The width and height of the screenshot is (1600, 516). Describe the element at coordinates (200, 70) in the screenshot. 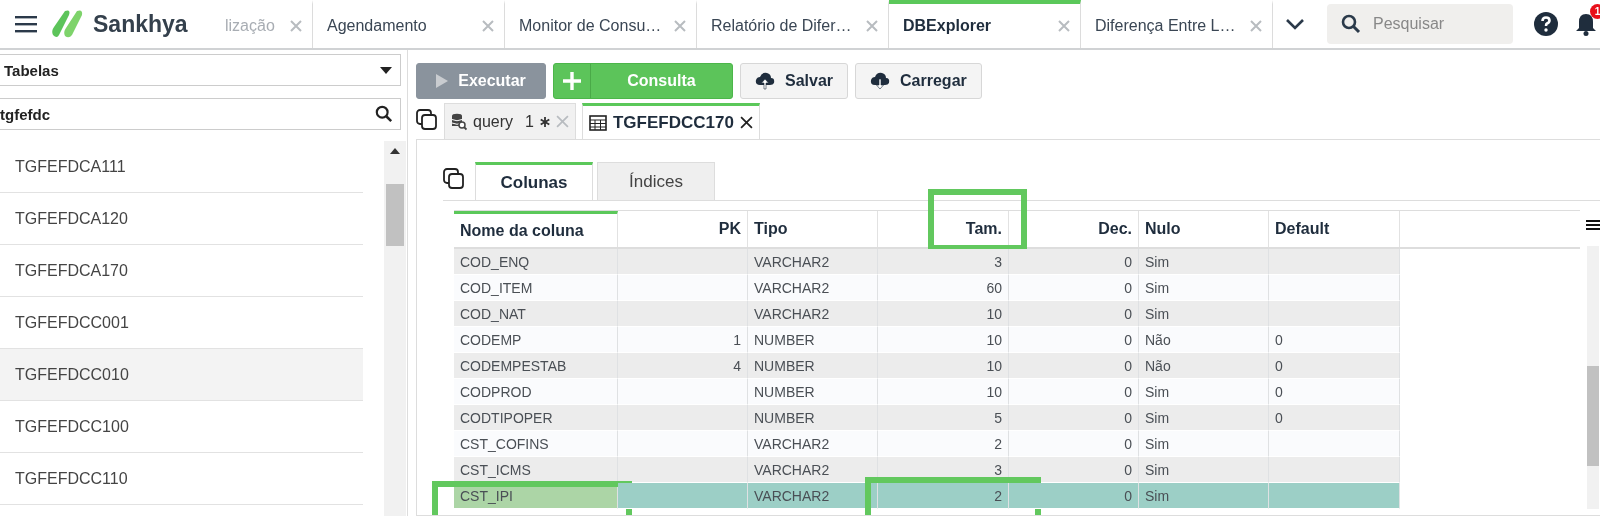

I see `table-type-dropdown: Tabelas` at that location.